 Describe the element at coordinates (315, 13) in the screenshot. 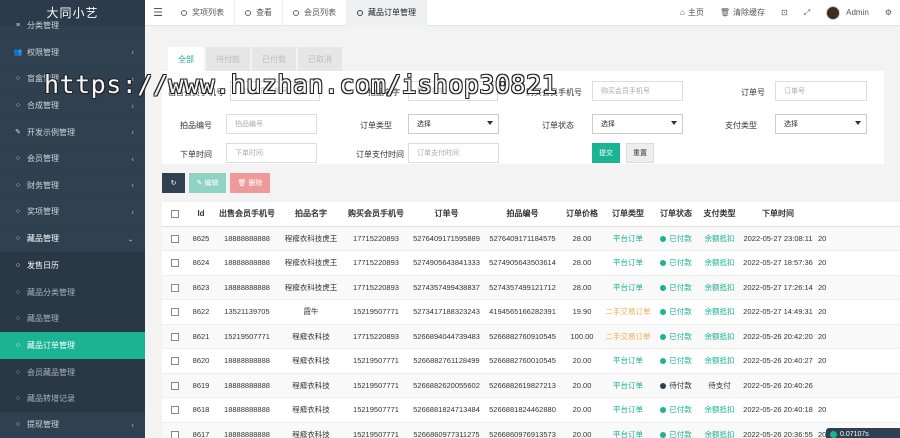

I see `page-tab: 会员列表` at that location.